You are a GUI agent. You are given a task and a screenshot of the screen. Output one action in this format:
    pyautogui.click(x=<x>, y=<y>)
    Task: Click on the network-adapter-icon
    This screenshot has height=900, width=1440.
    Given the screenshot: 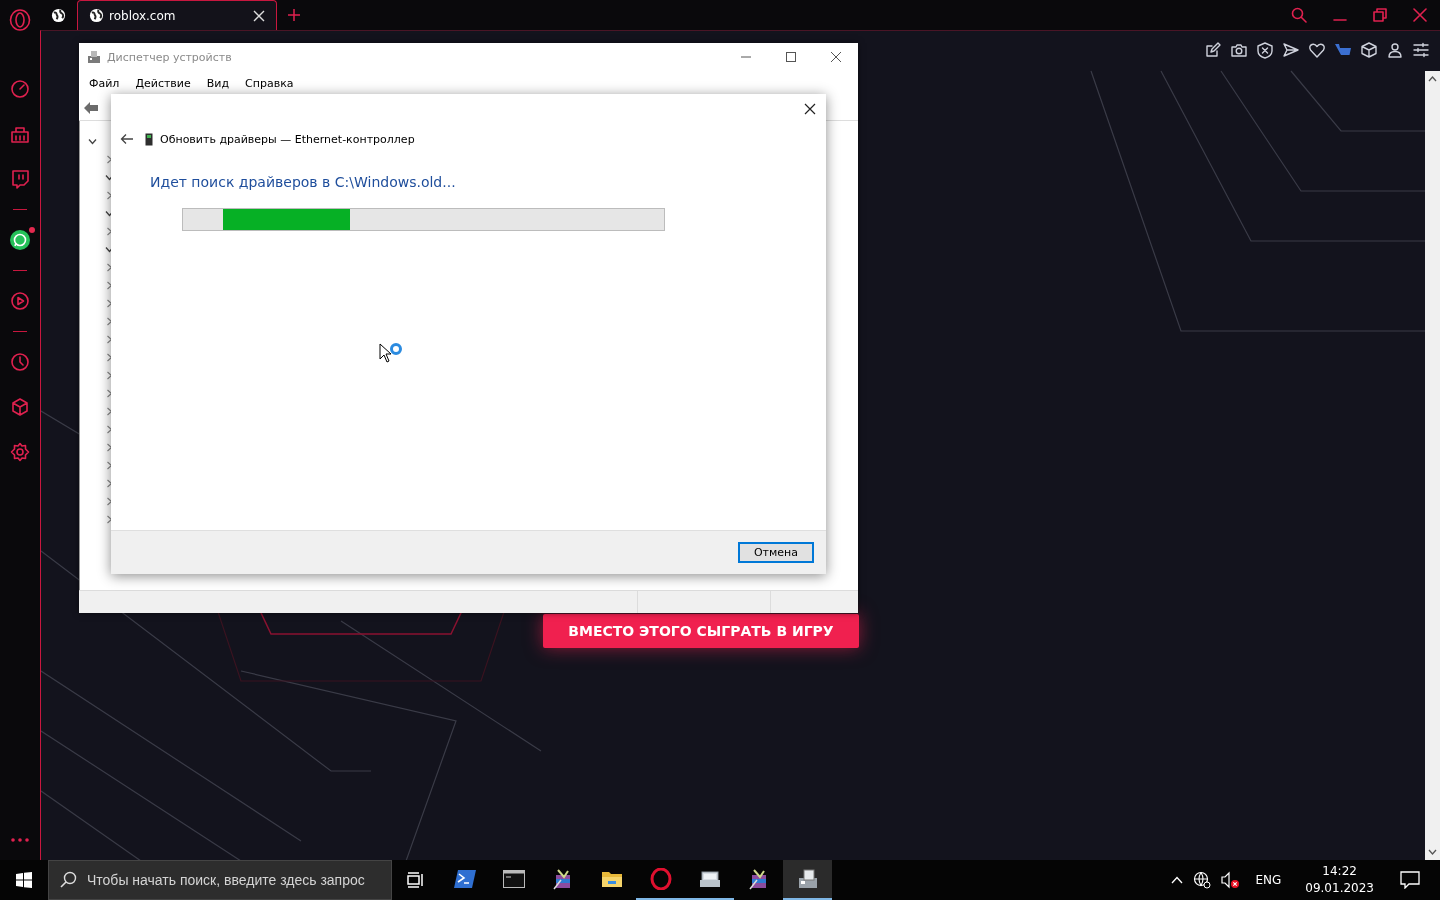 What is the action you would take?
    pyautogui.click(x=149, y=139)
    